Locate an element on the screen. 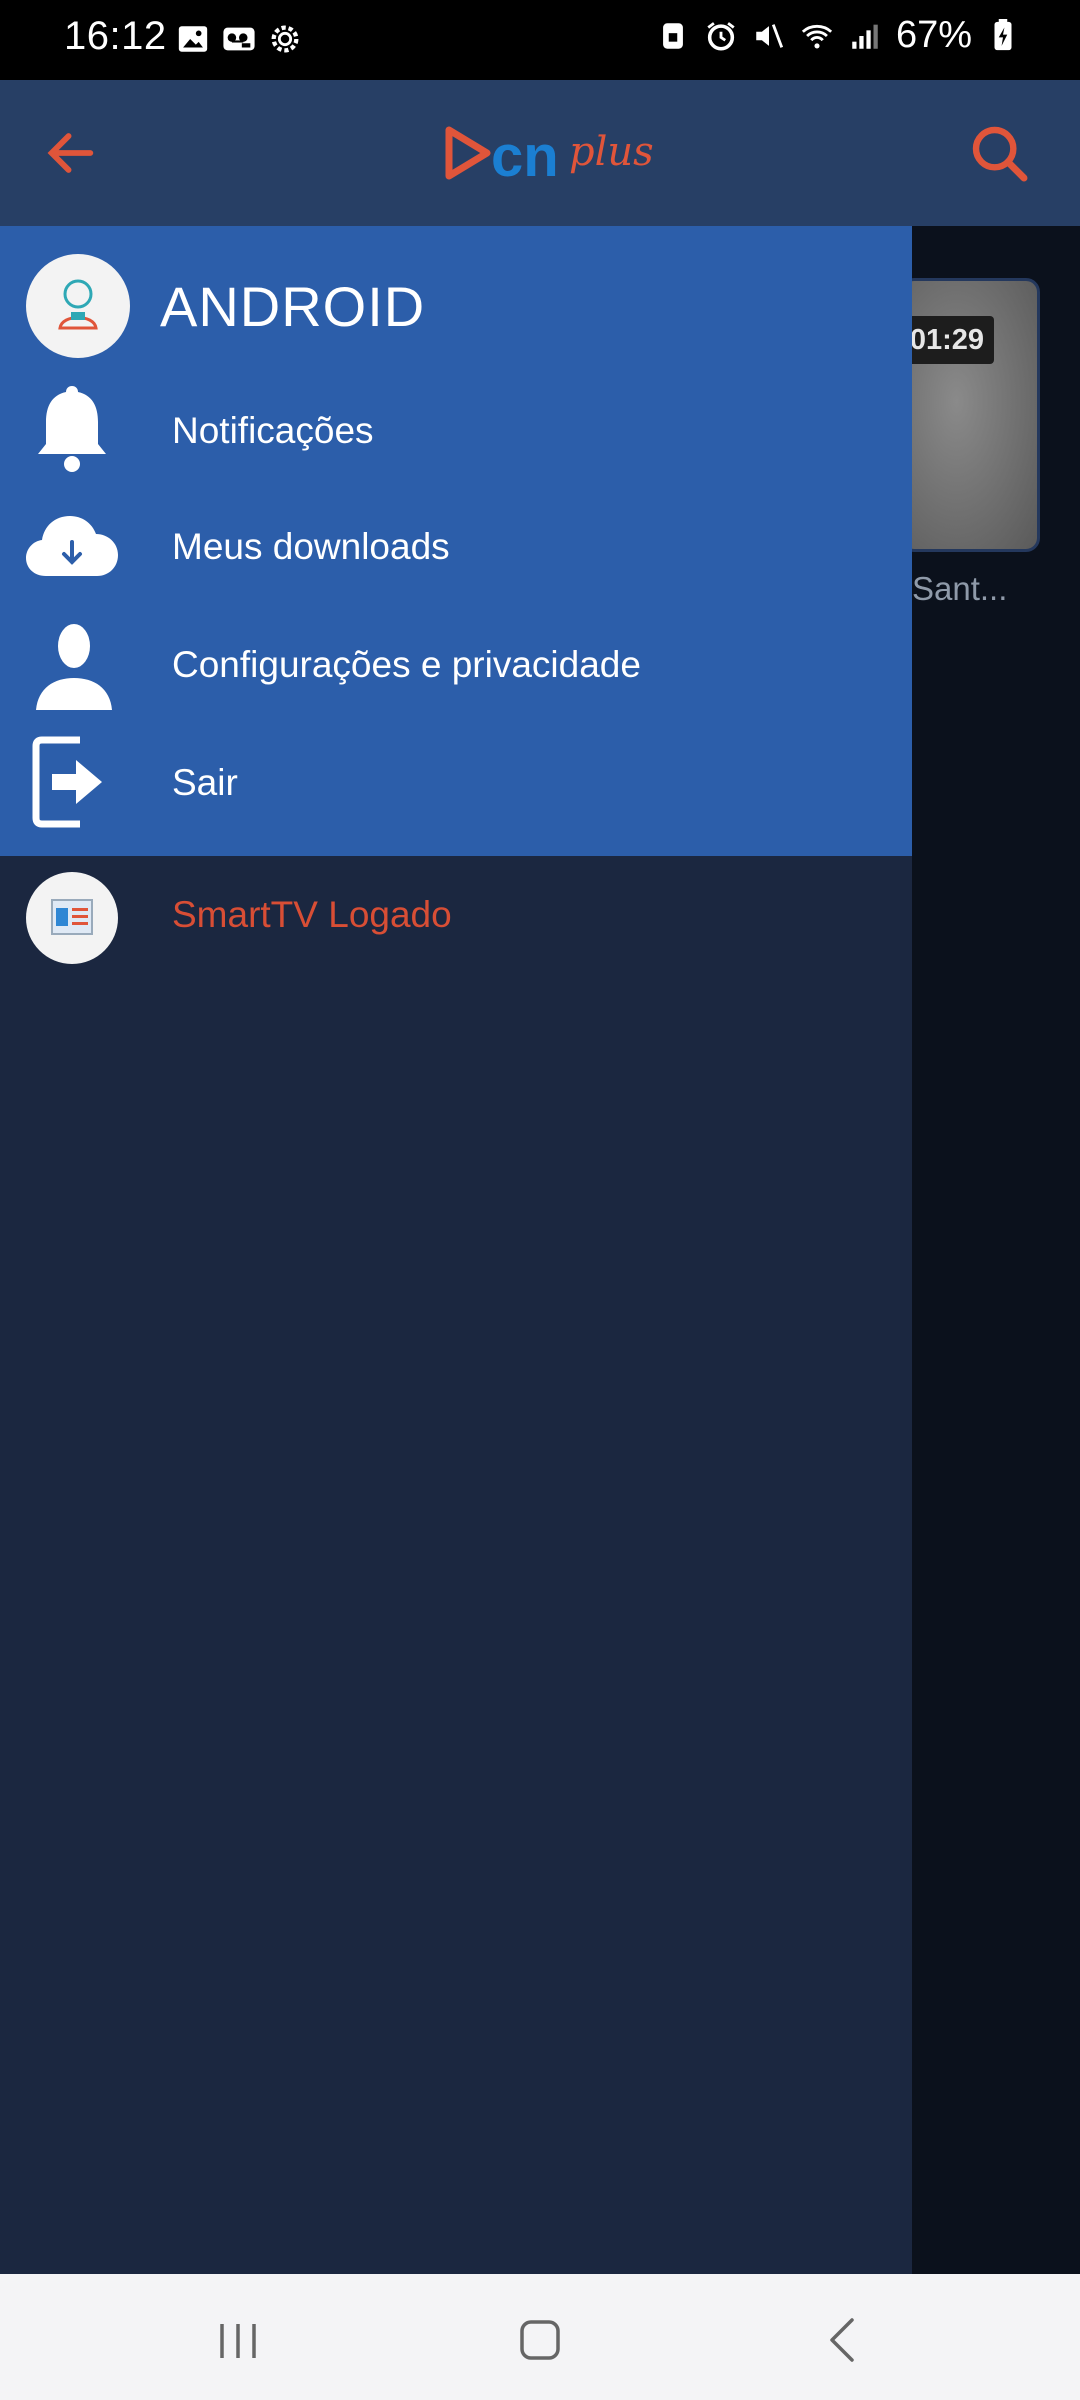  mute-icon is located at coordinates (770, 35).